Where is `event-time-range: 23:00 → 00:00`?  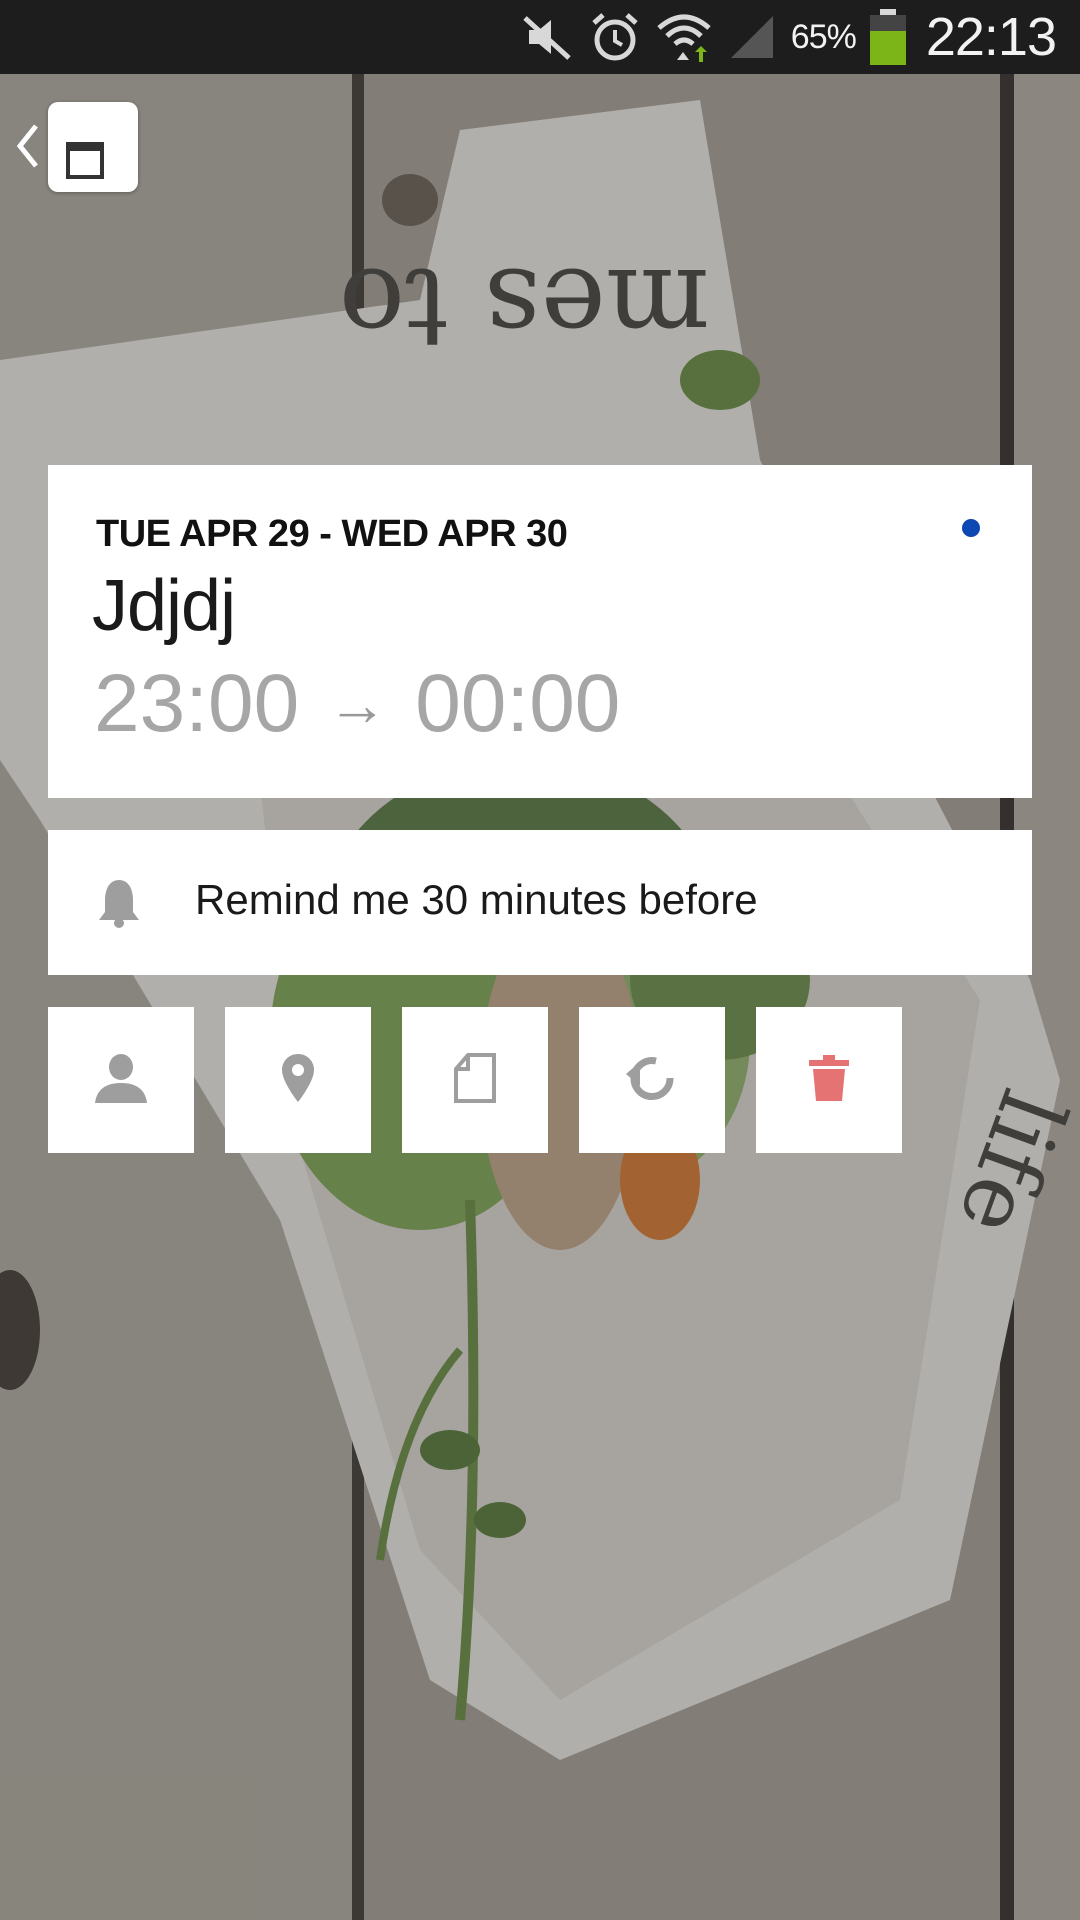
event-time-range: 23:00 → 00:00 is located at coordinates (357, 704).